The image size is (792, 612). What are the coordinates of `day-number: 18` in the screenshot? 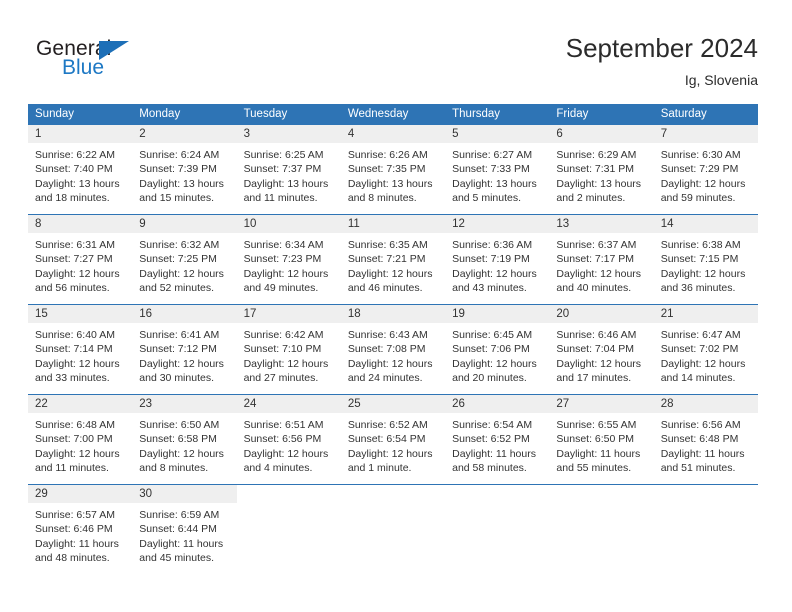 It's located at (393, 314).